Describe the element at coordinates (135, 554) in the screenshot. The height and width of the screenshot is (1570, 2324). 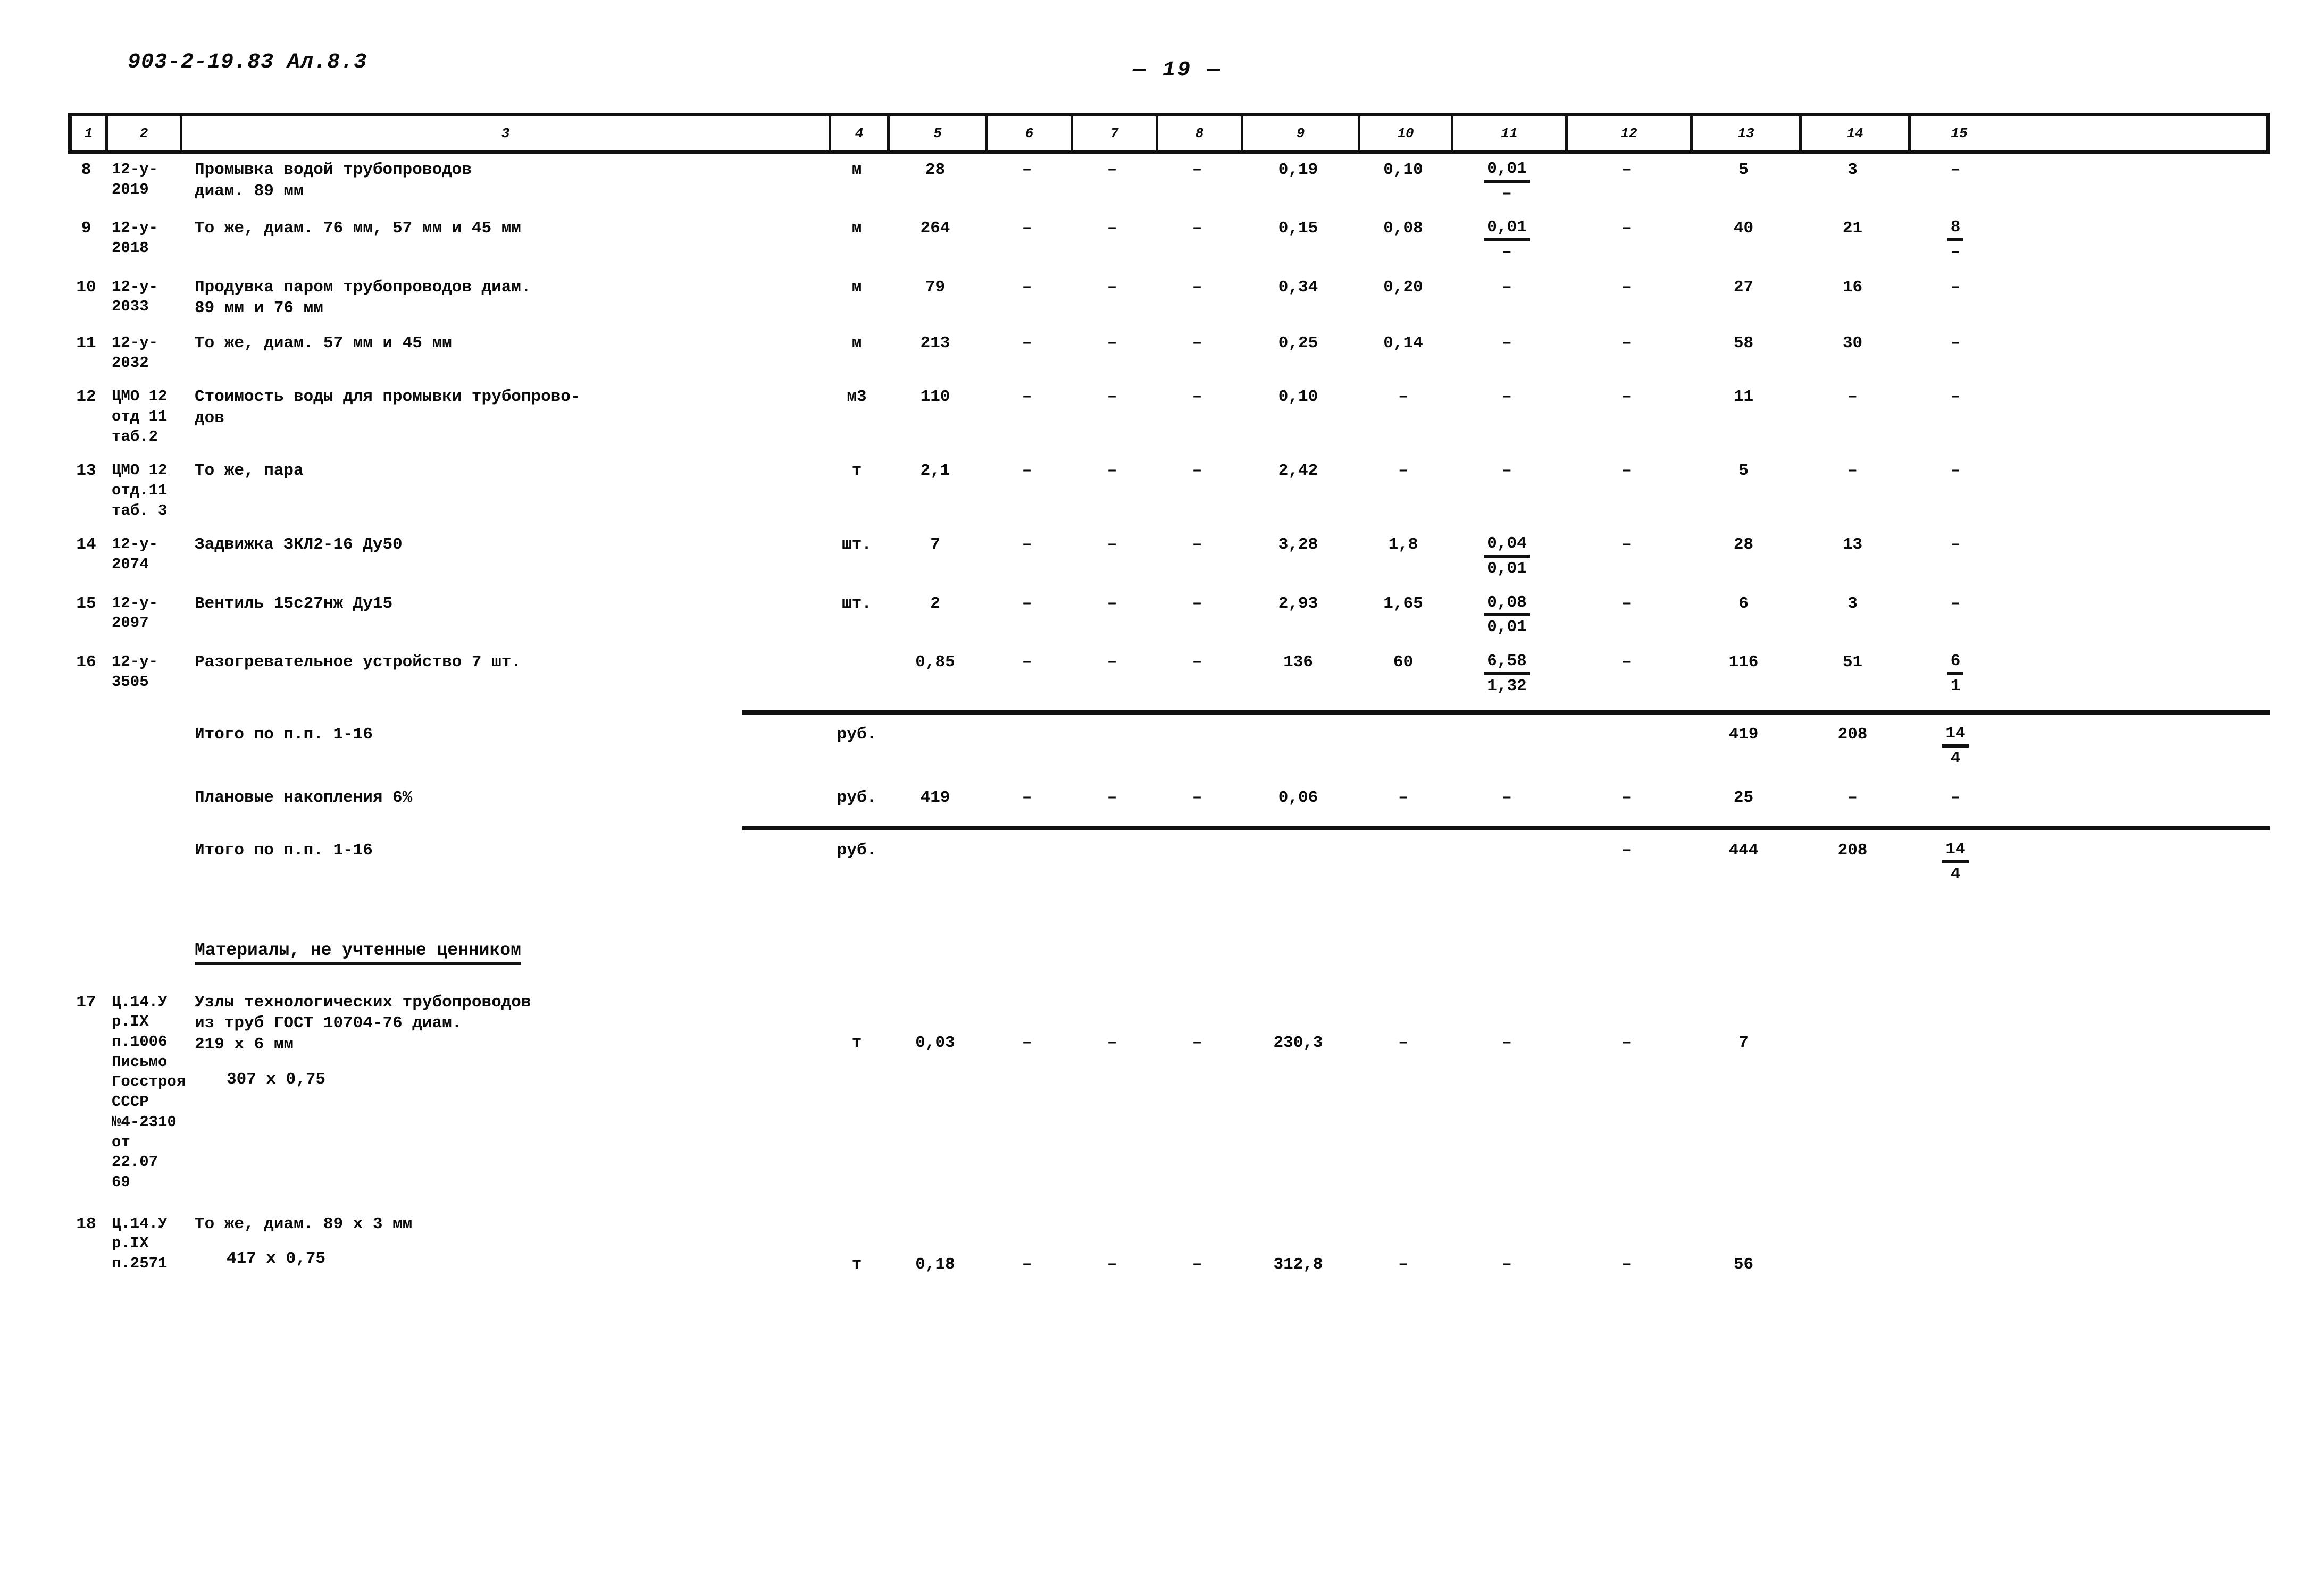
I see `row-reference: 12-у- 2074` at that location.